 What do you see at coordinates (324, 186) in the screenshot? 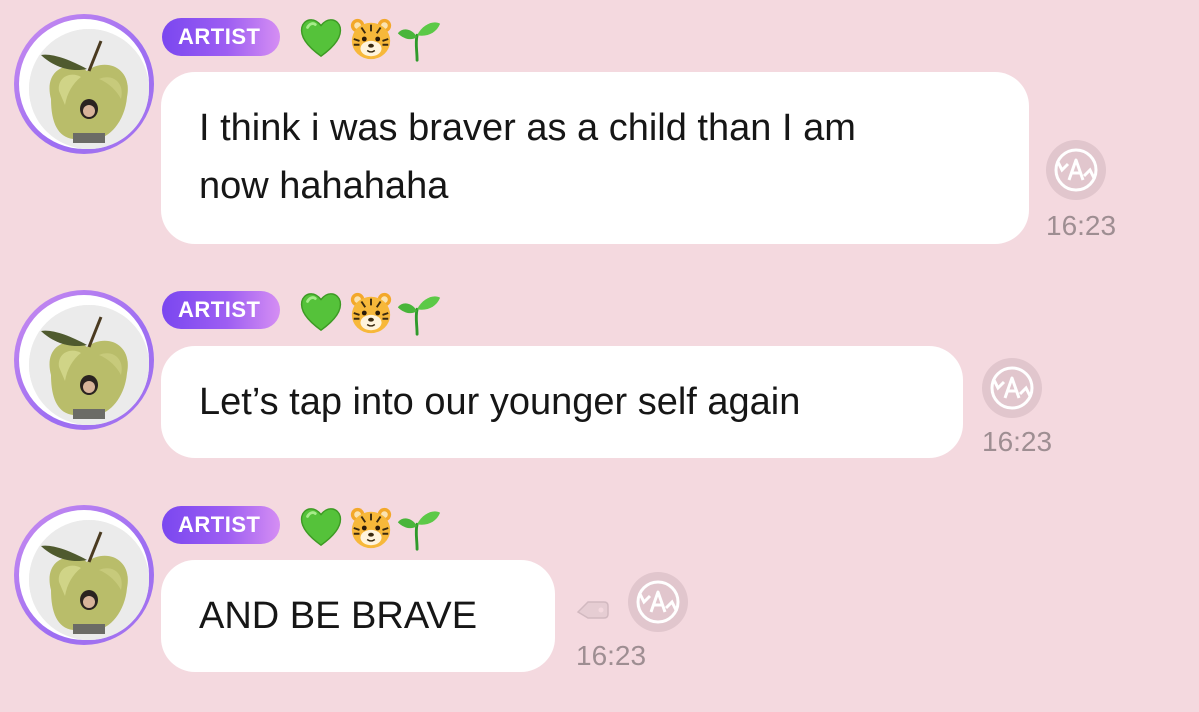
I see `message-text-line: now hahahaha` at bounding box center [324, 186].